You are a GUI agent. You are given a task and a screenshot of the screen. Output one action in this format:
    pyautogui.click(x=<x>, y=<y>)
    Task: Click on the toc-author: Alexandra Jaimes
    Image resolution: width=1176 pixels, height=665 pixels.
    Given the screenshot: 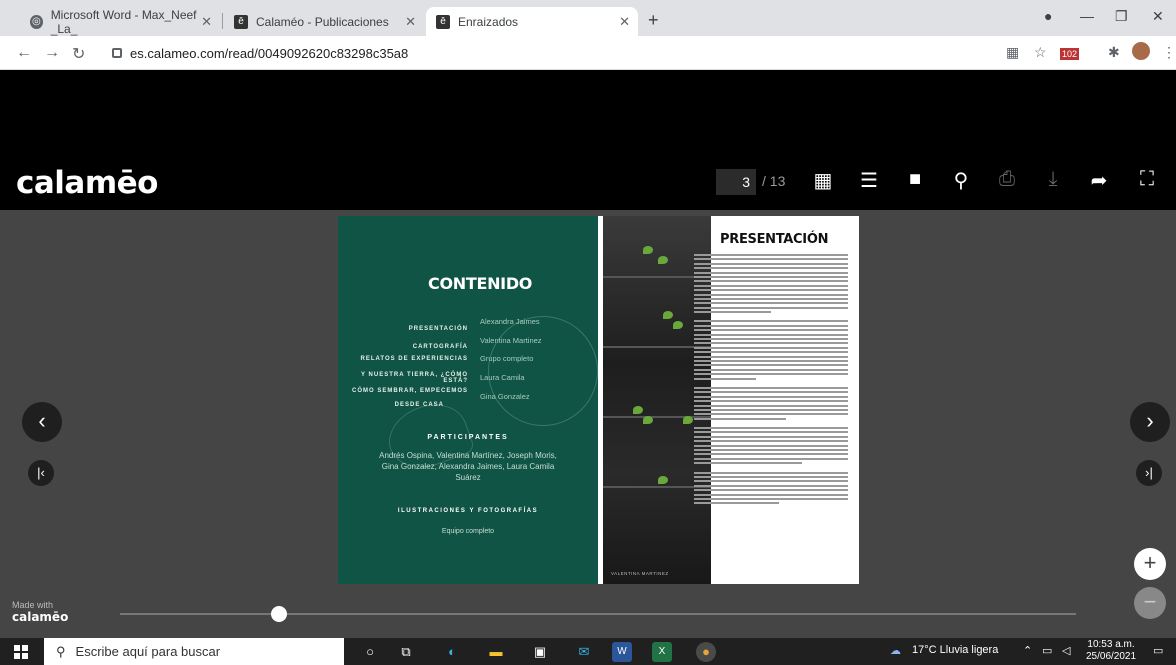 What is the action you would take?
    pyautogui.click(x=510, y=321)
    